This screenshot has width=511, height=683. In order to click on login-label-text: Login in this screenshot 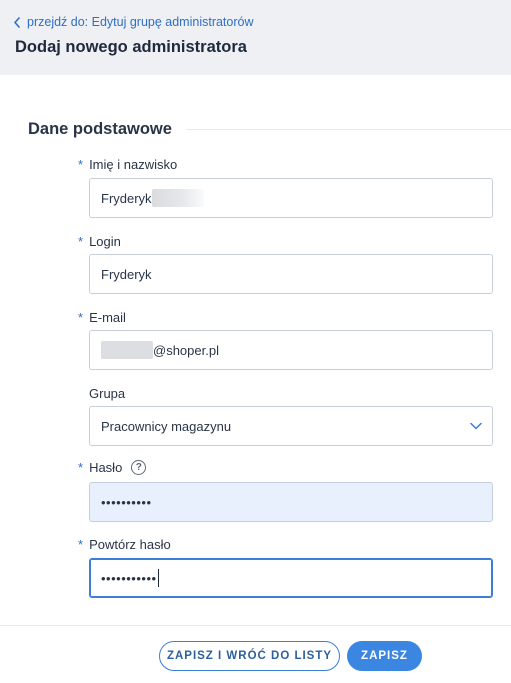, I will do `click(105, 241)`.